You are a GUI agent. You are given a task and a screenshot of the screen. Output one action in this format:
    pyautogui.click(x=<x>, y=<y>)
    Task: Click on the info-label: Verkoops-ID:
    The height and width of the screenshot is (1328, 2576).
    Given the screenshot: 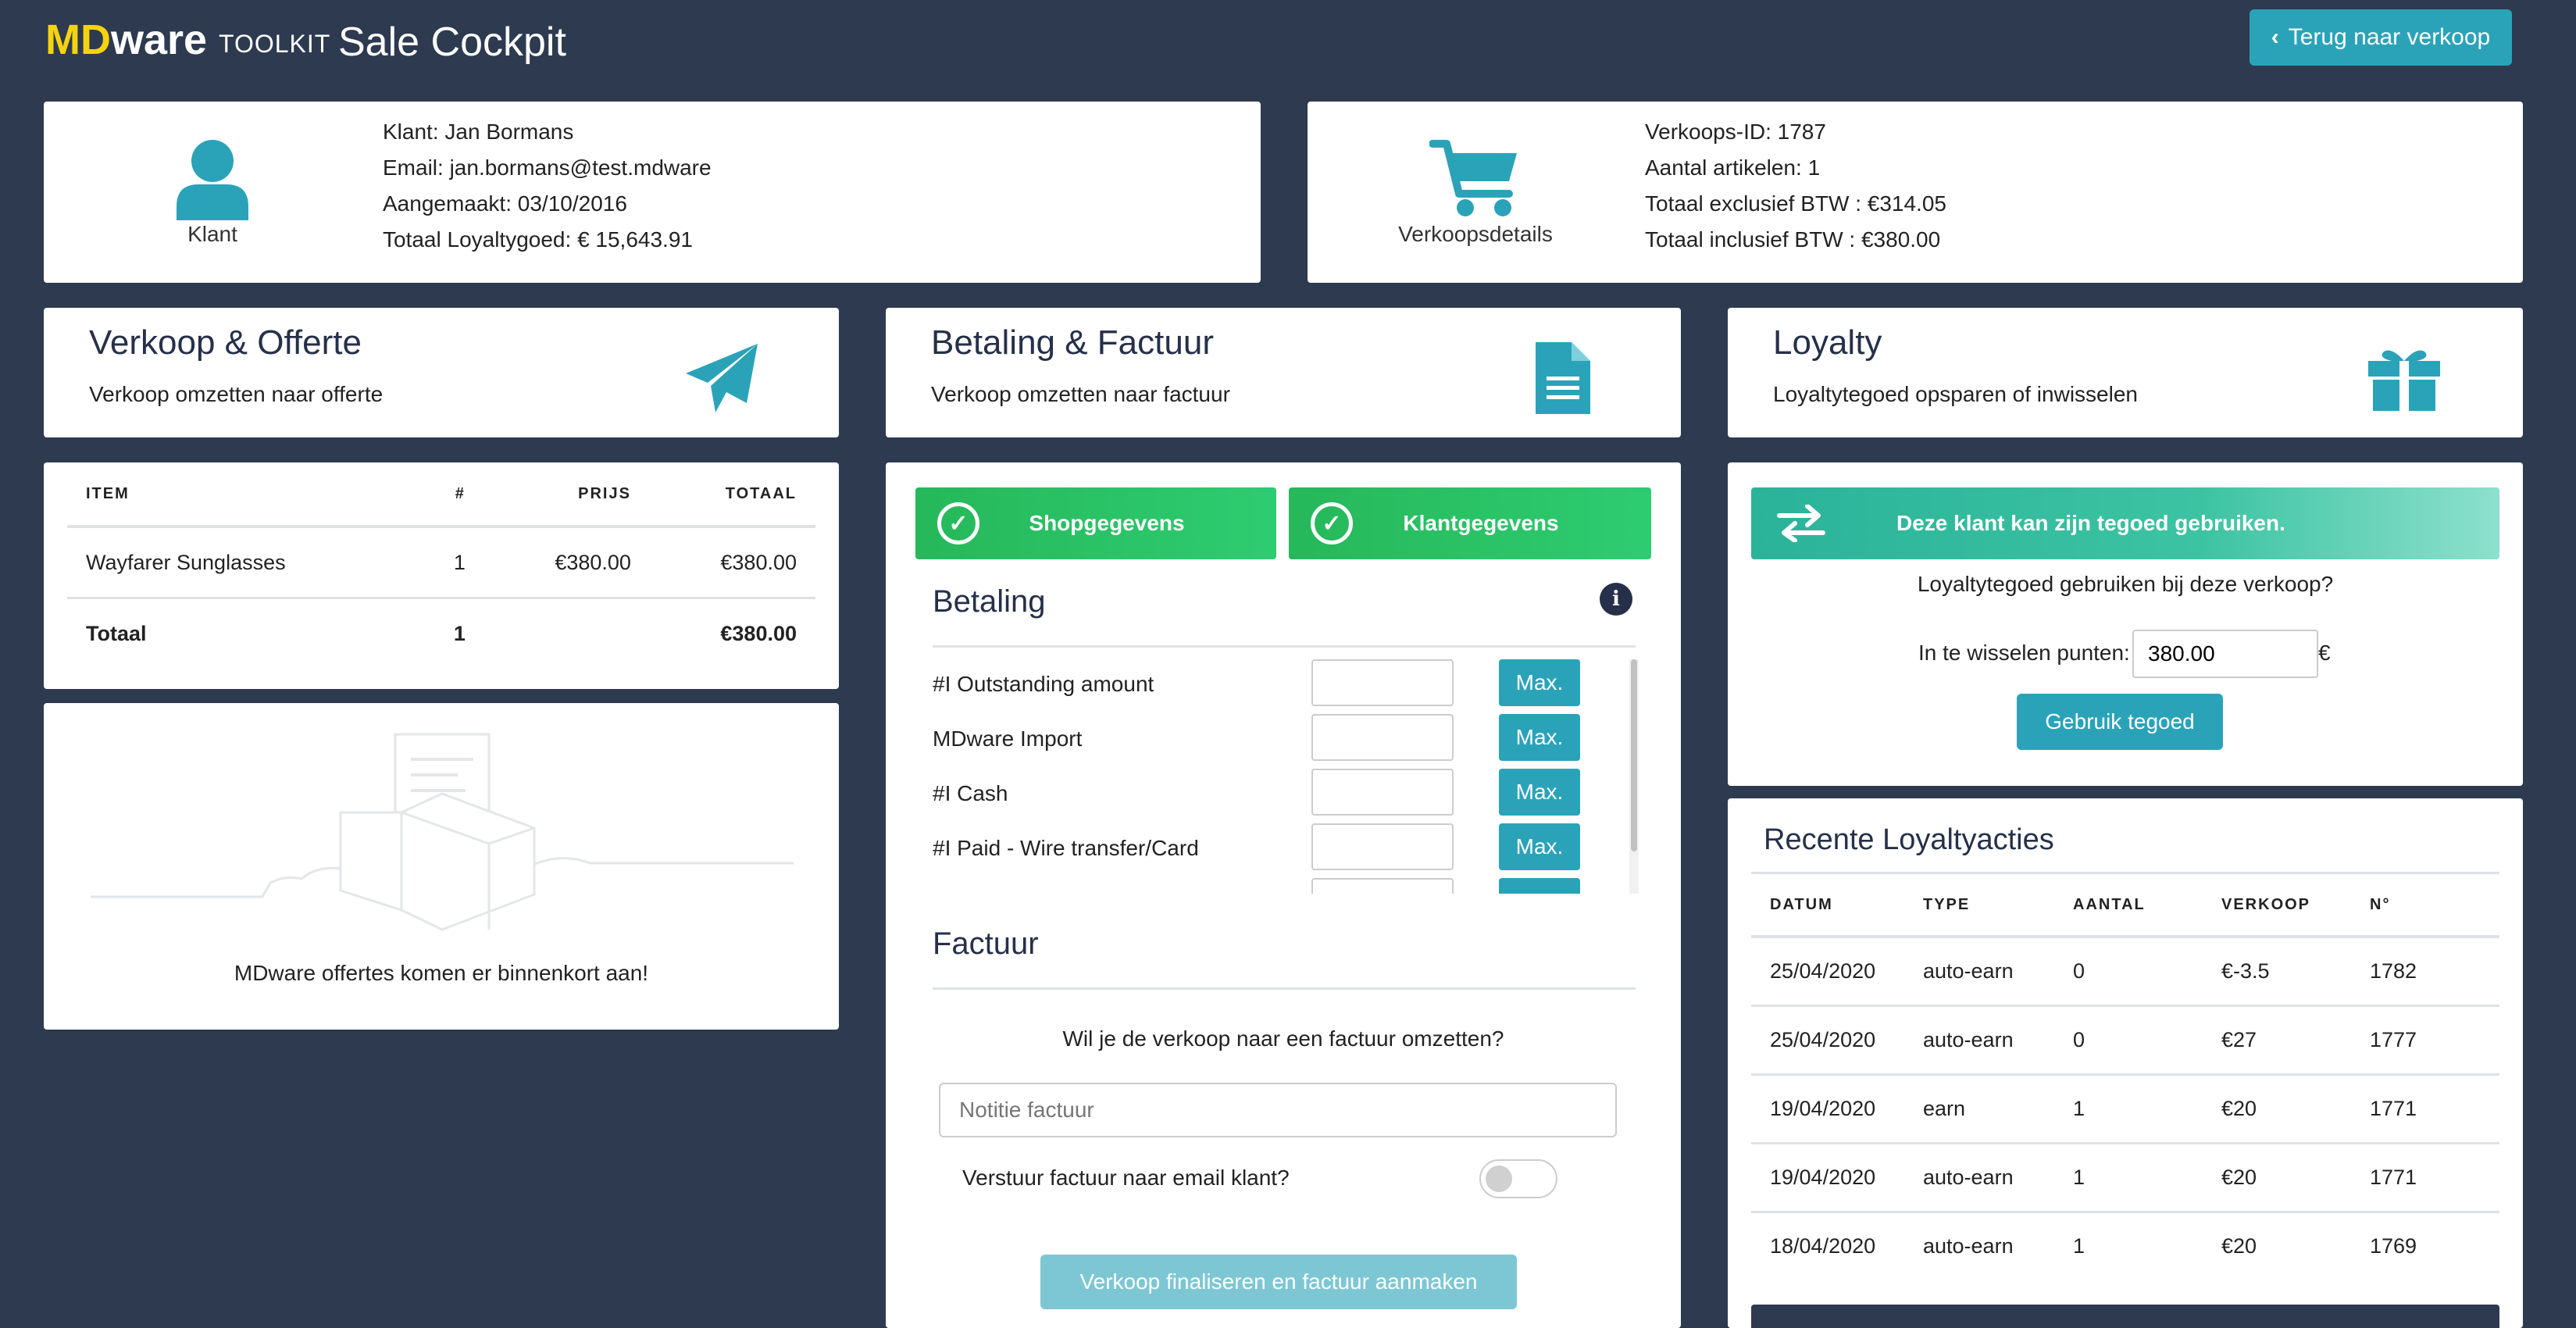 What is the action you would take?
    pyautogui.click(x=1708, y=132)
    